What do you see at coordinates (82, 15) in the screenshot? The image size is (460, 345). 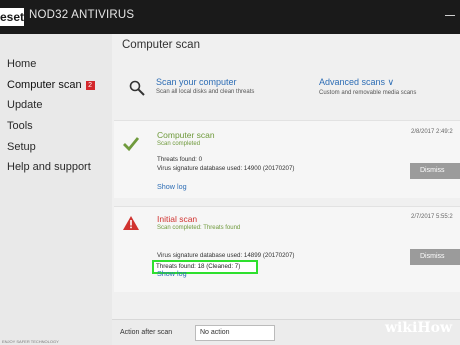 I see `app-title: NOD32 ANTIVIRUS` at bounding box center [82, 15].